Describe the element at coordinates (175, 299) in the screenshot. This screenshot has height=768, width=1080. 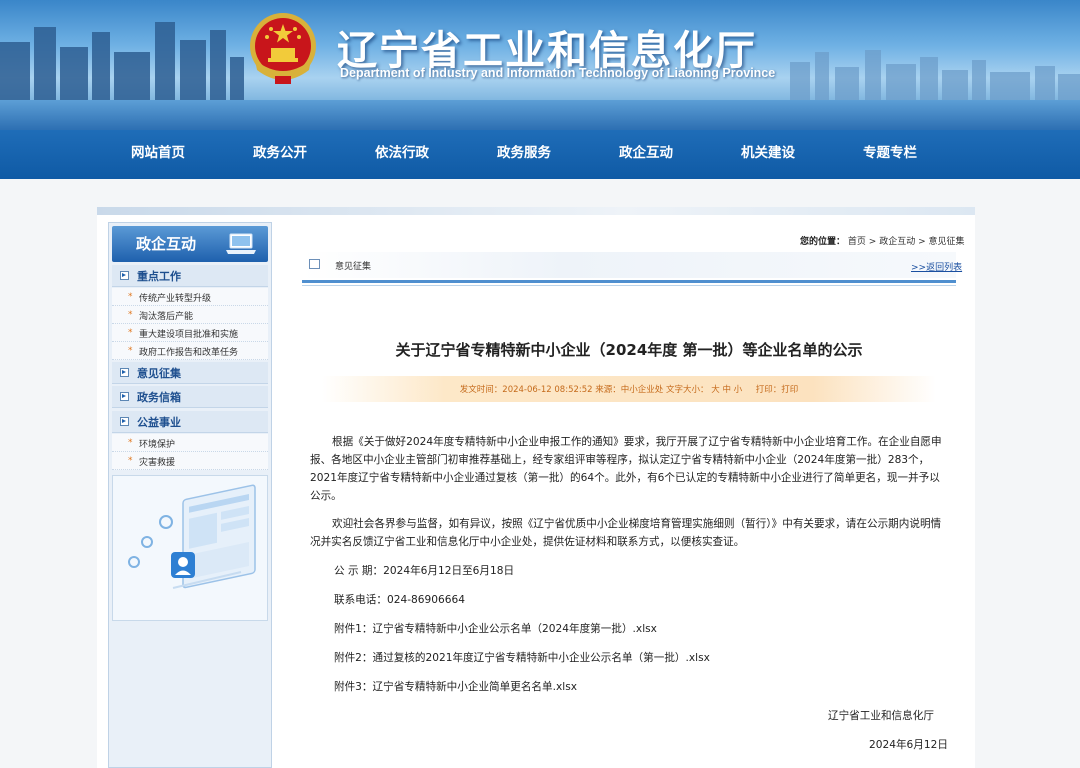
I see `sidebar-subitem-label: 传统产业转型升级` at that location.